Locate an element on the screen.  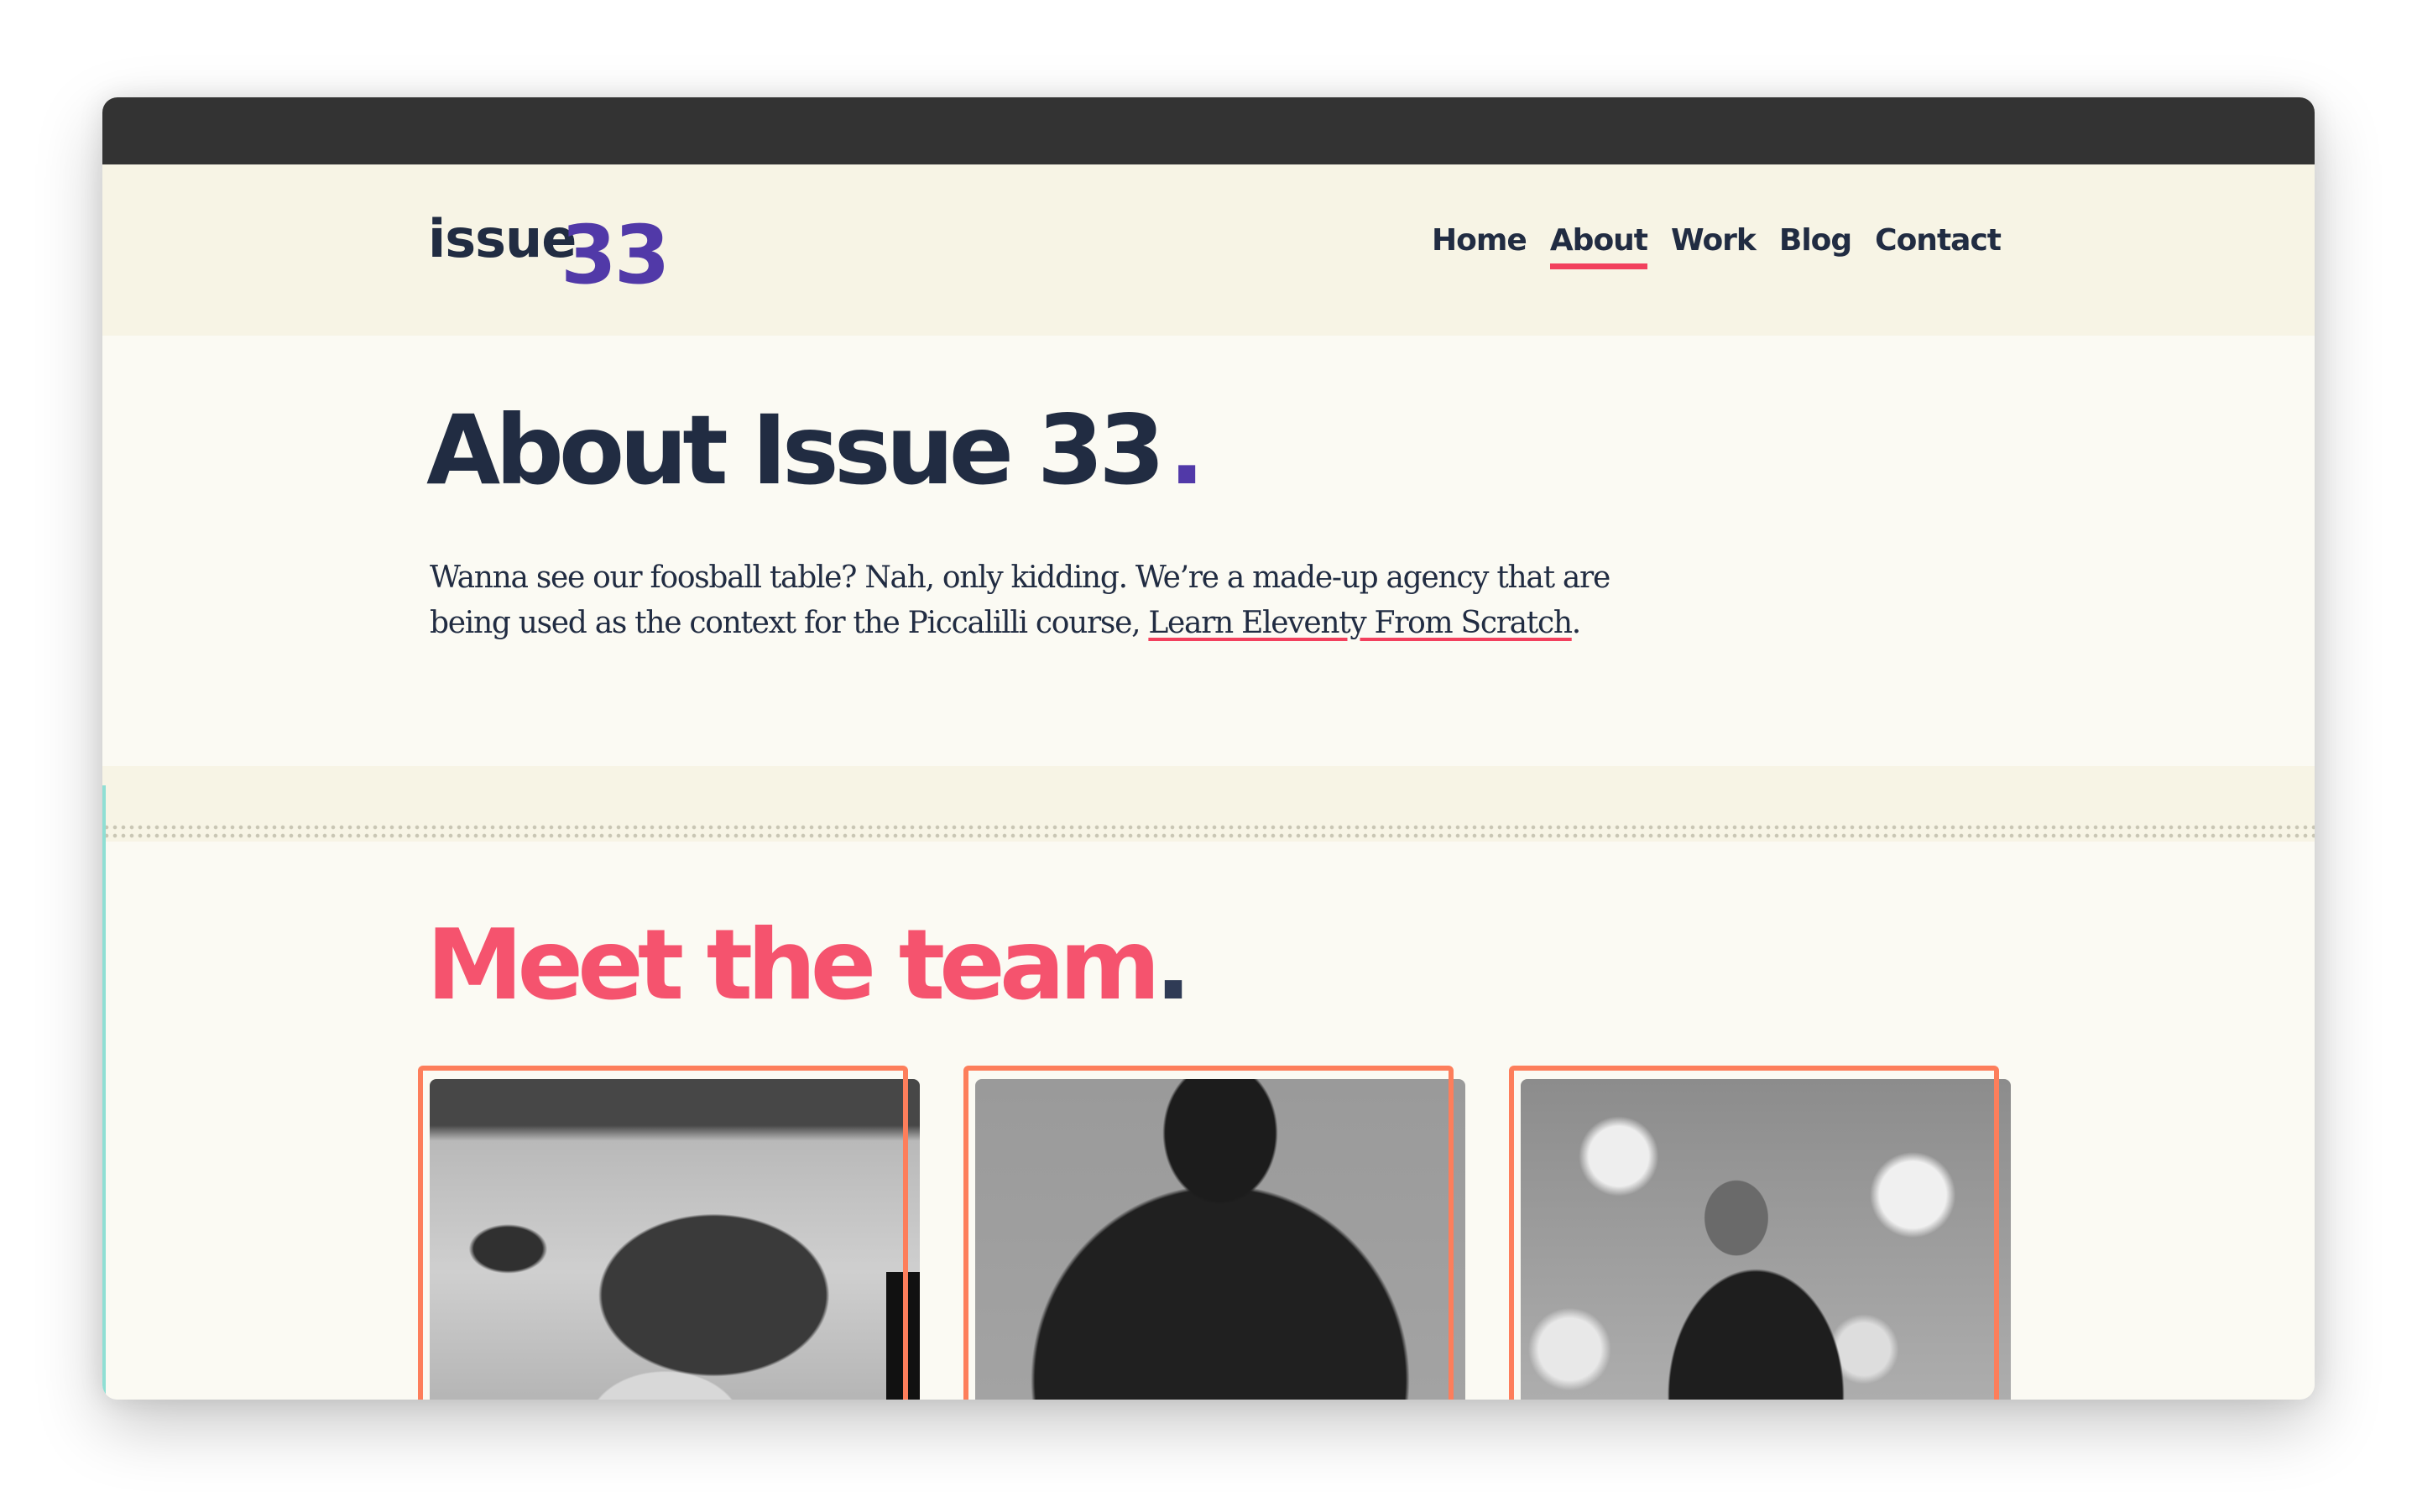
nav-about: About is located at coordinates (1598, 246).